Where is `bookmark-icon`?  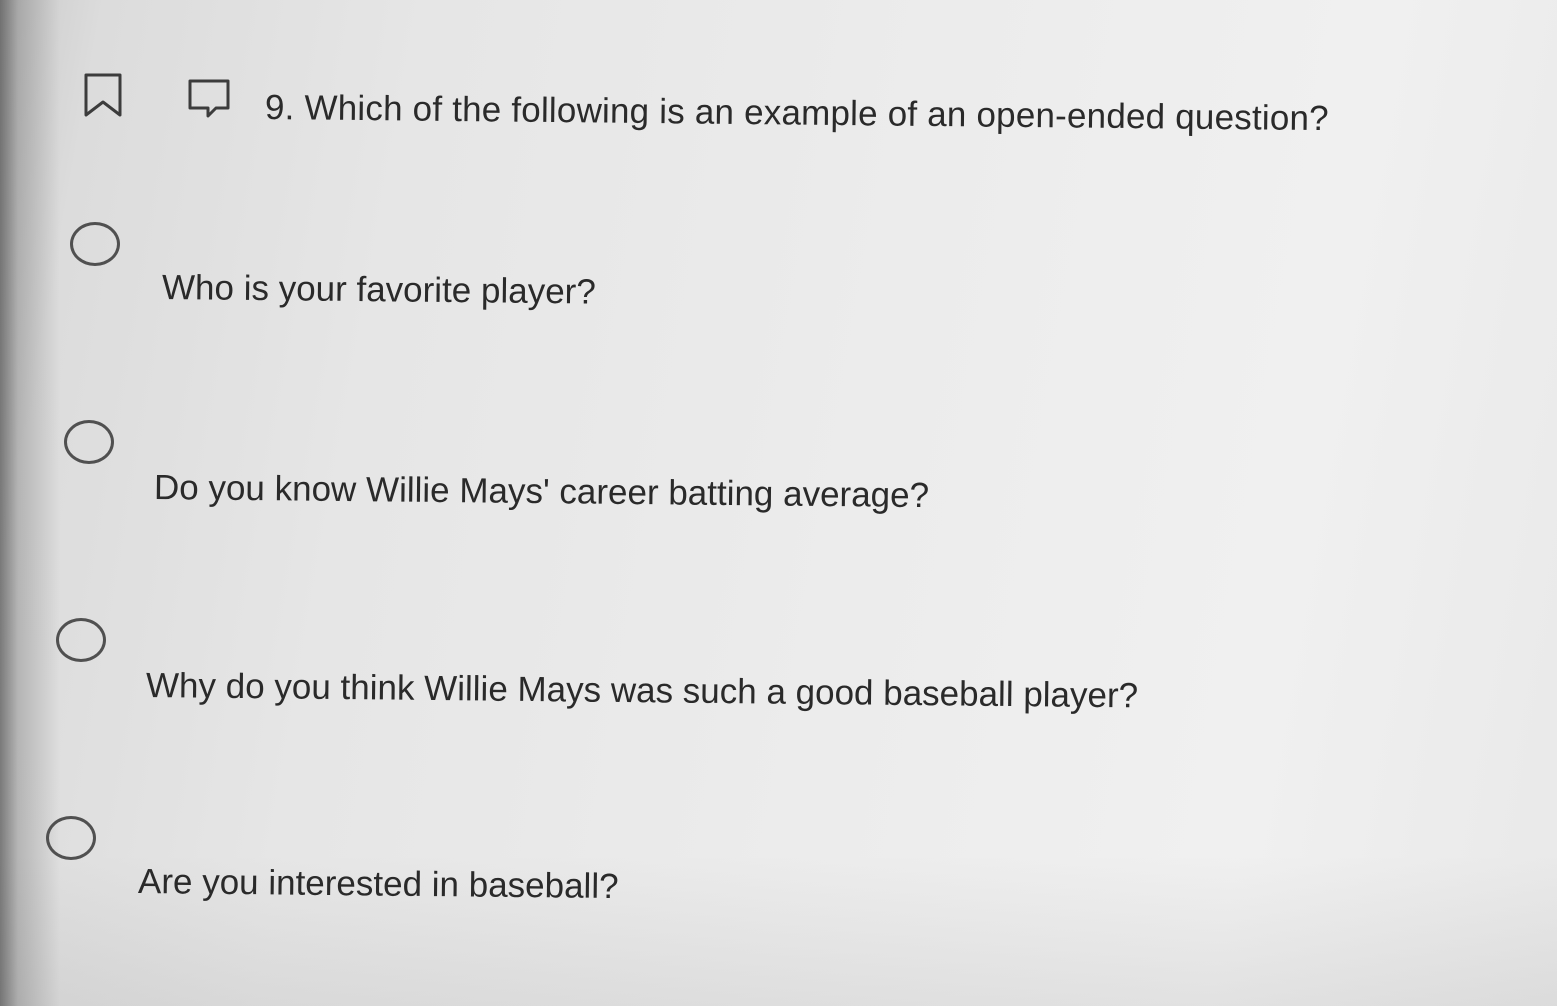
bookmark-icon is located at coordinates (103, 95).